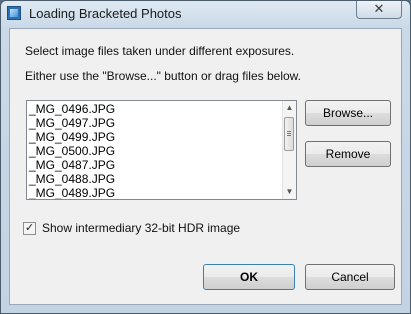 This screenshot has height=314, width=411. Describe the element at coordinates (72, 192) in the screenshot. I see `file-list-item: _MG_0489.JPG` at that location.